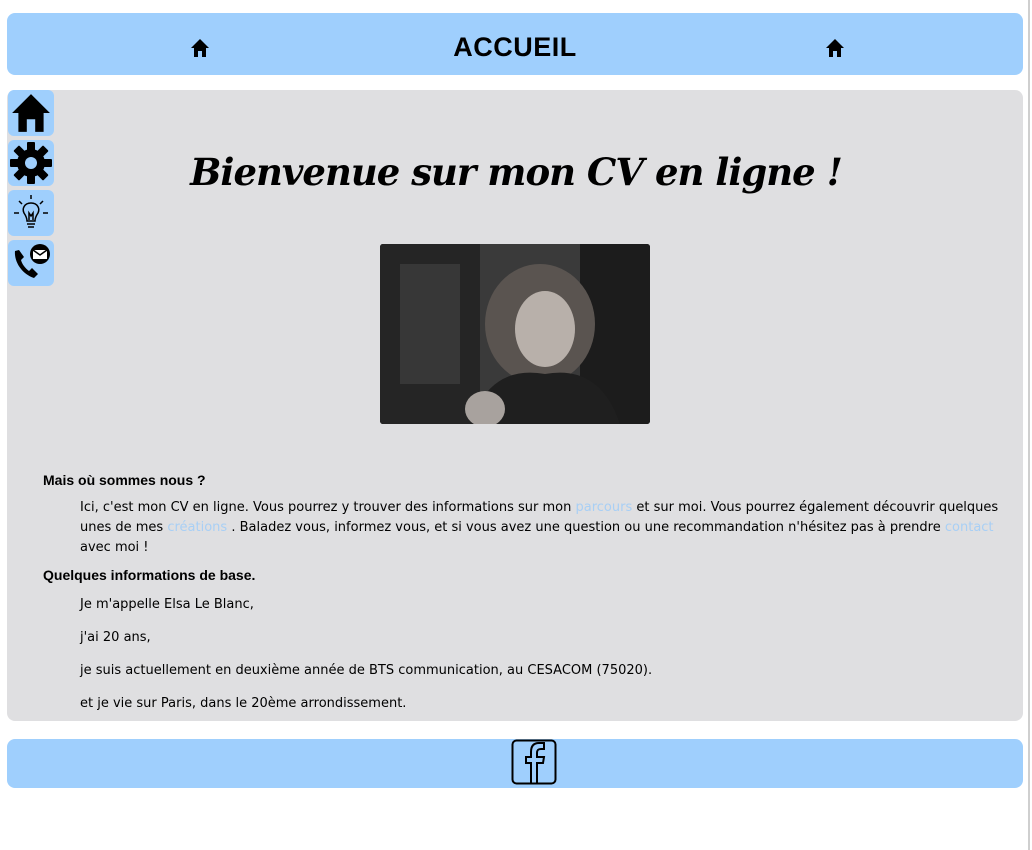 This screenshot has height=850, width=1032. I want to click on intro-text: avec moi !, so click(114, 547).